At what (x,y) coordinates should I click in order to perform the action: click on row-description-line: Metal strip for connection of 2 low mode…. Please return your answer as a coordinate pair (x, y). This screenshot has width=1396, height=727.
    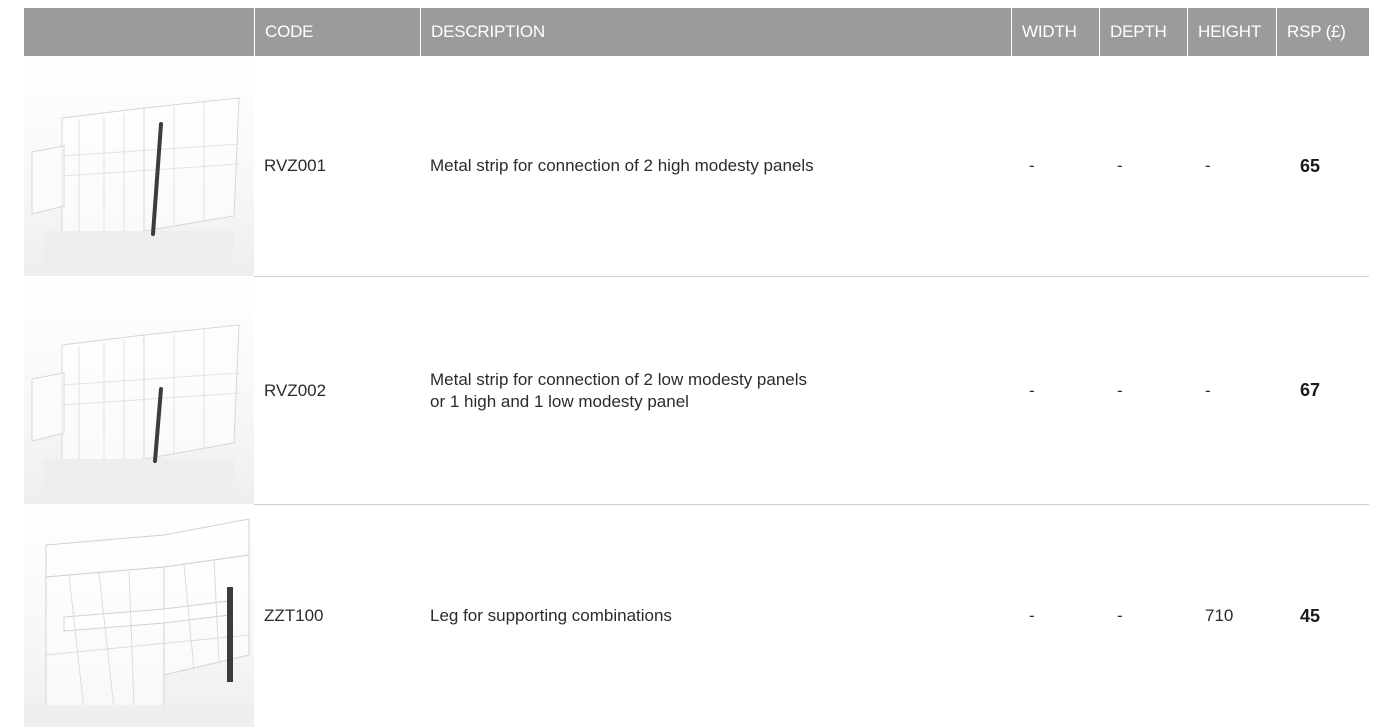
    Looking at the image, I should click on (619, 379).